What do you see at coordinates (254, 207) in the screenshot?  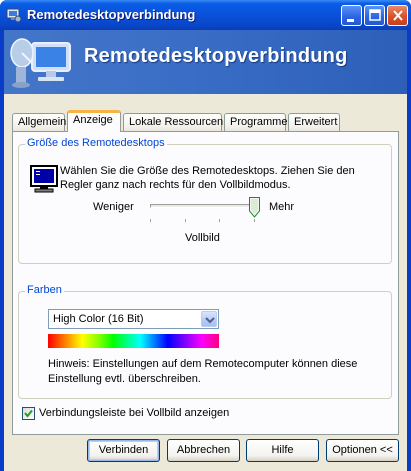 I see `slider-thumb` at bounding box center [254, 207].